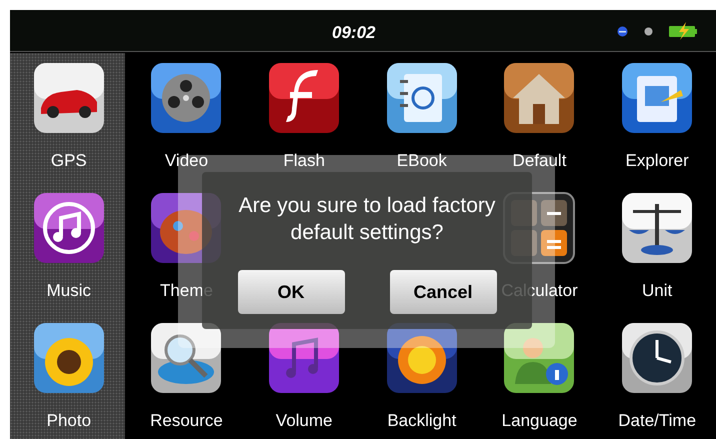 This screenshot has width=716, height=439. Describe the element at coordinates (304, 161) in the screenshot. I see `app-label: Flash` at that location.